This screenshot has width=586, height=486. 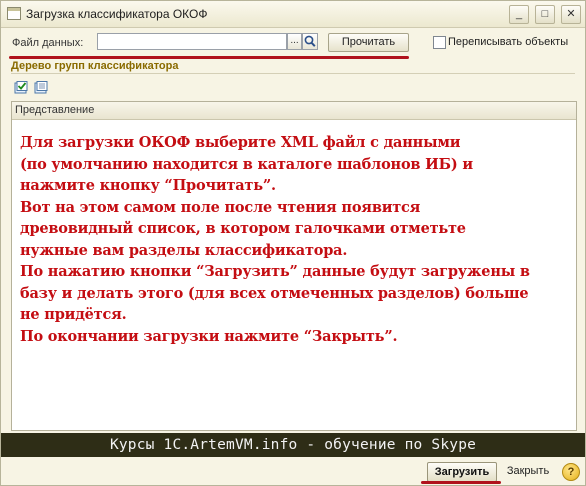 What do you see at coordinates (439, 42) in the screenshot?
I see `overwrite-checkbox` at bounding box center [439, 42].